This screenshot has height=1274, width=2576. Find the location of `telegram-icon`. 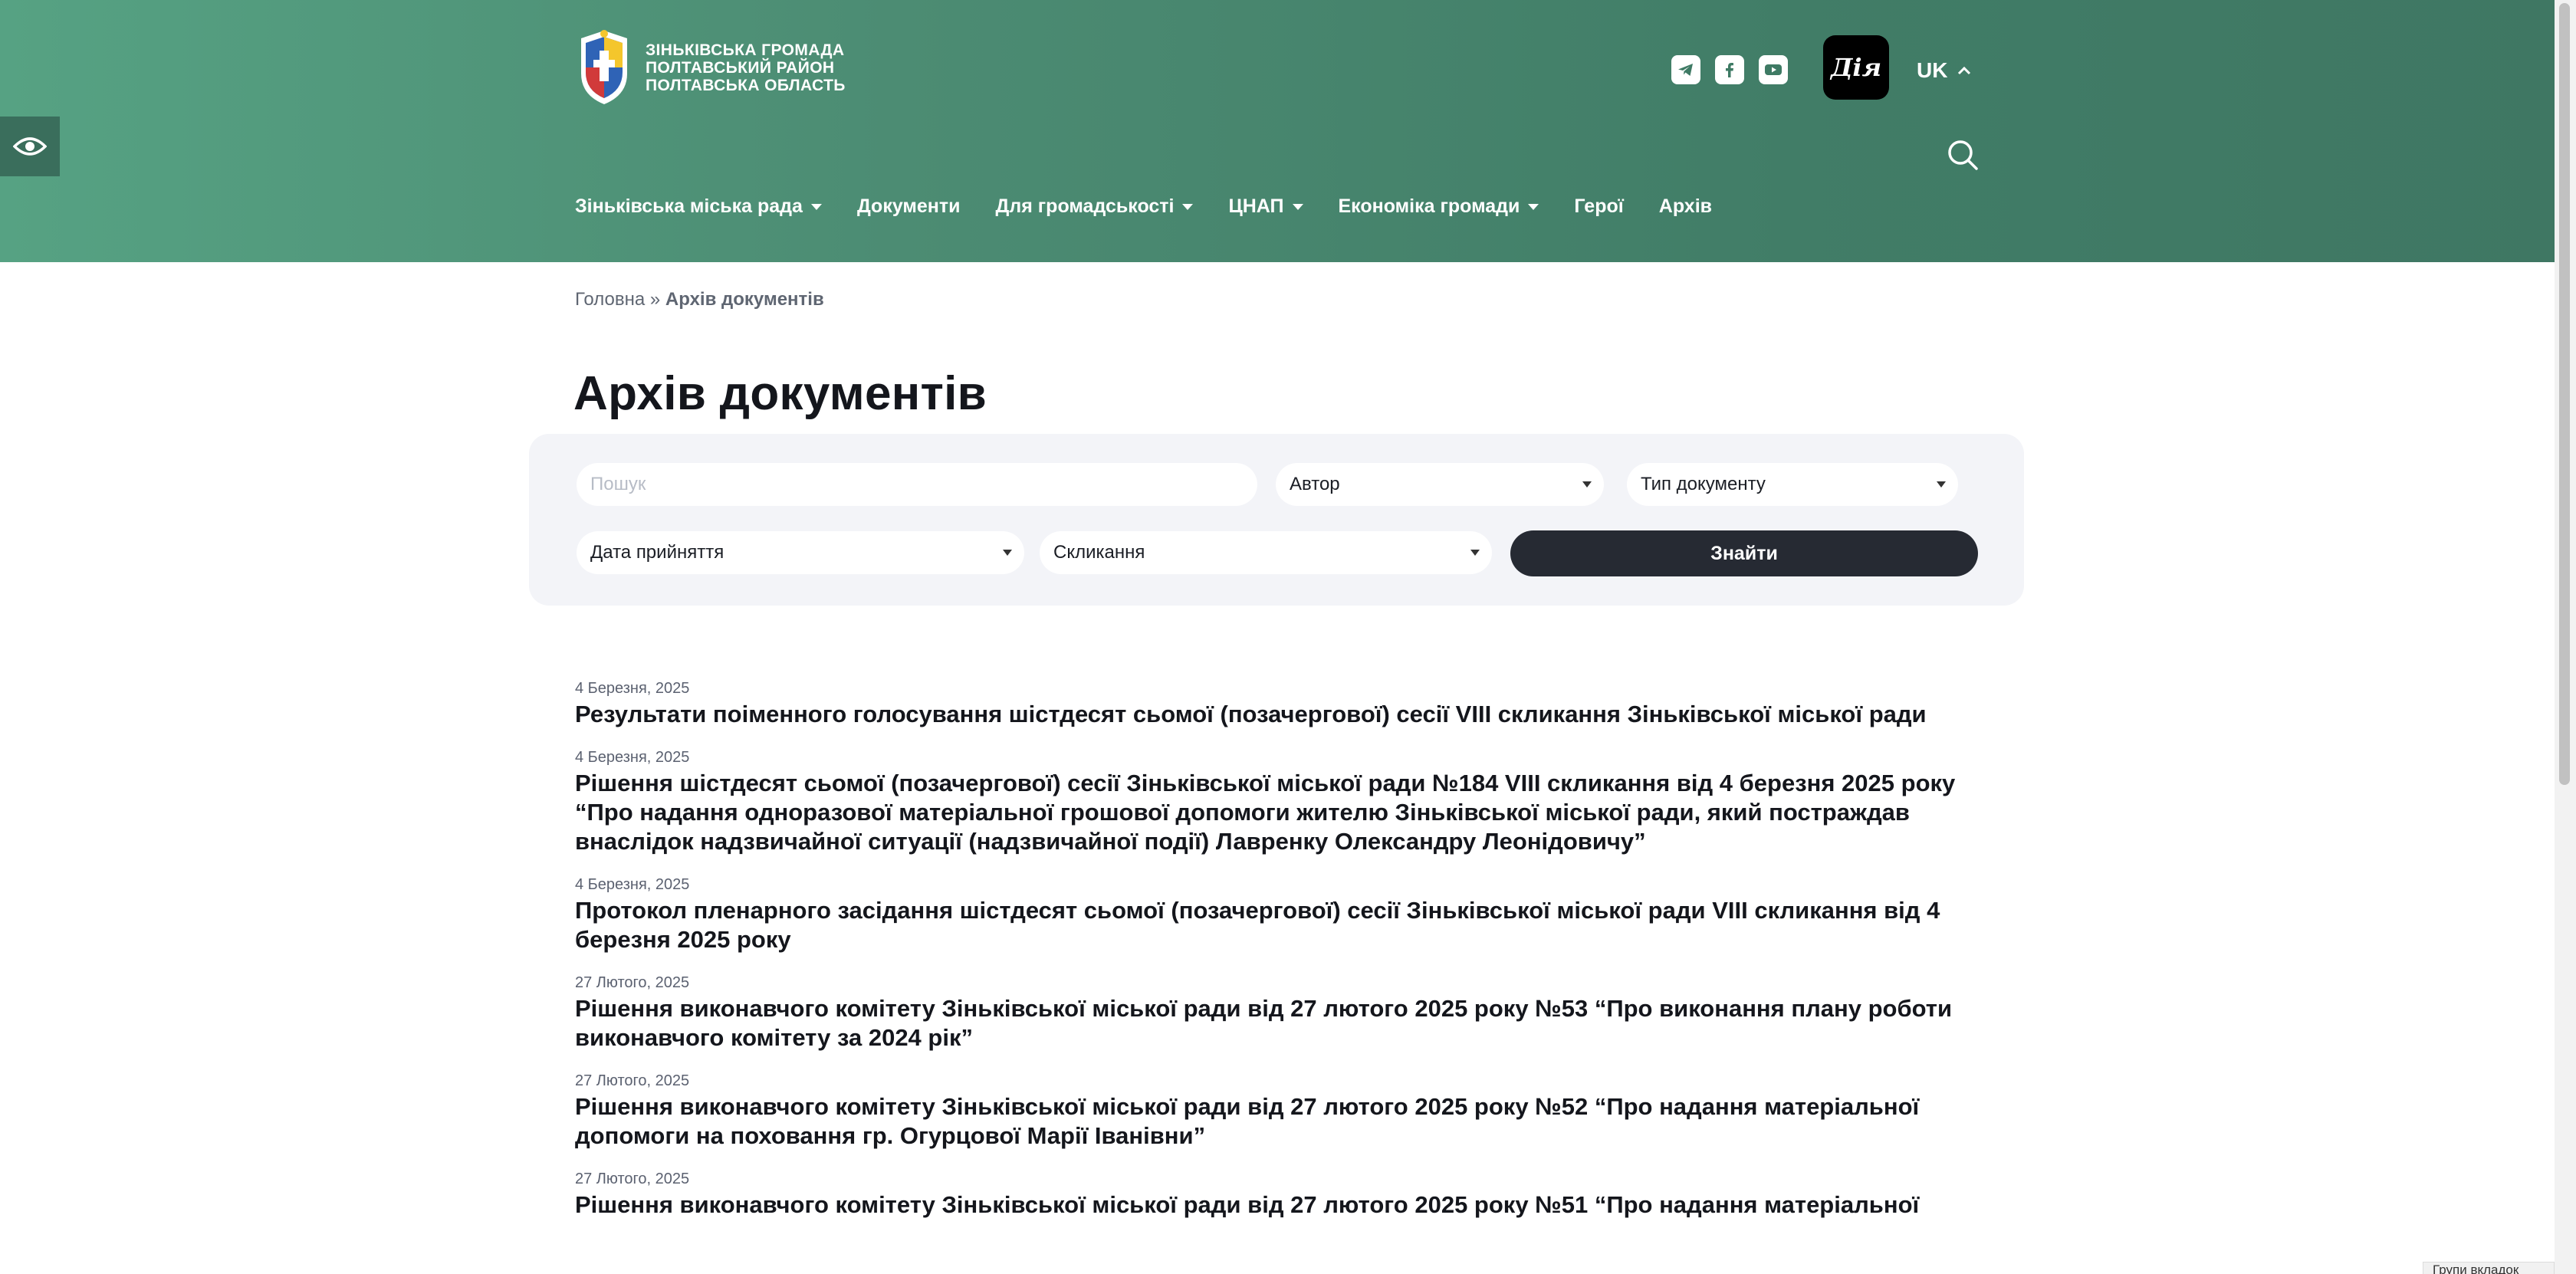

telegram-icon is located at coordinates (1686, 70).